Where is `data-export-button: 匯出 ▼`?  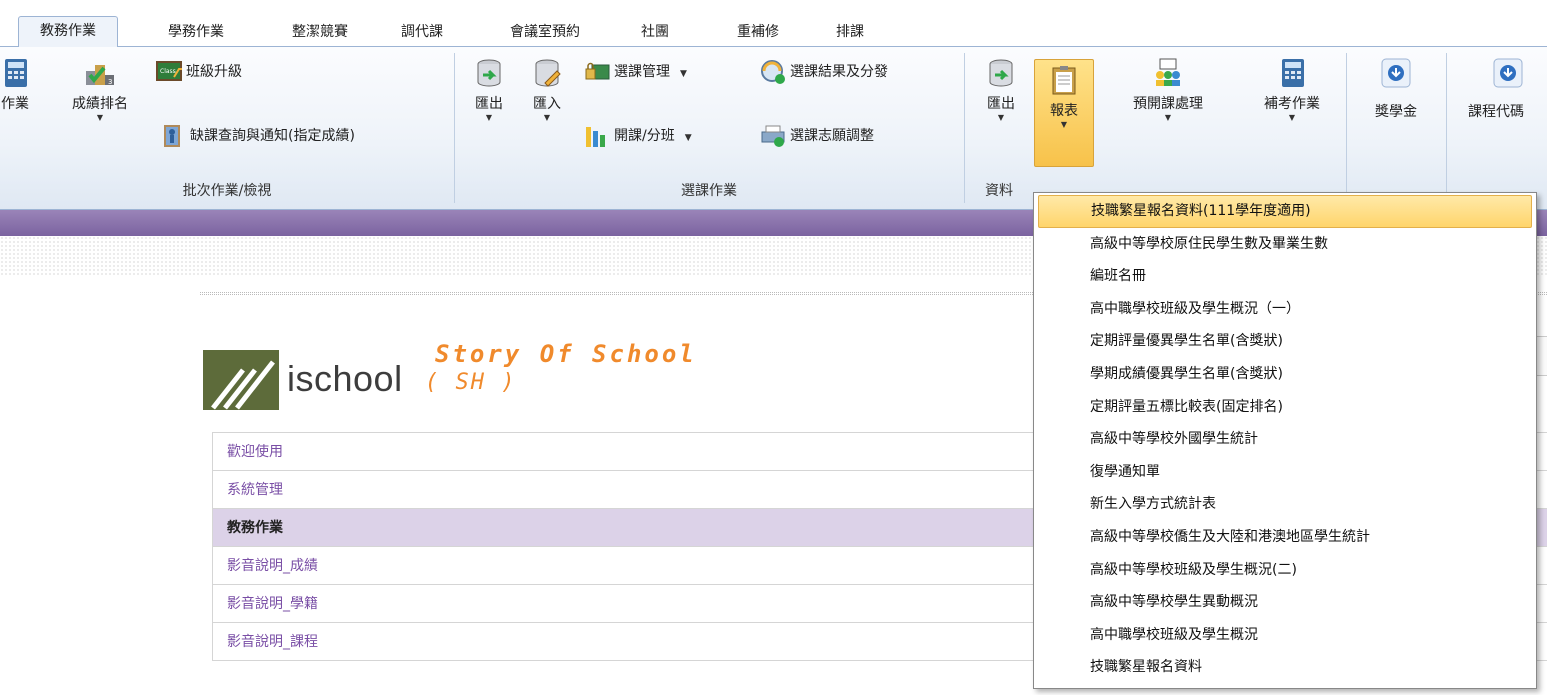 data-export-button: 匯出 ▼ is located at coordinates (1001, 90).